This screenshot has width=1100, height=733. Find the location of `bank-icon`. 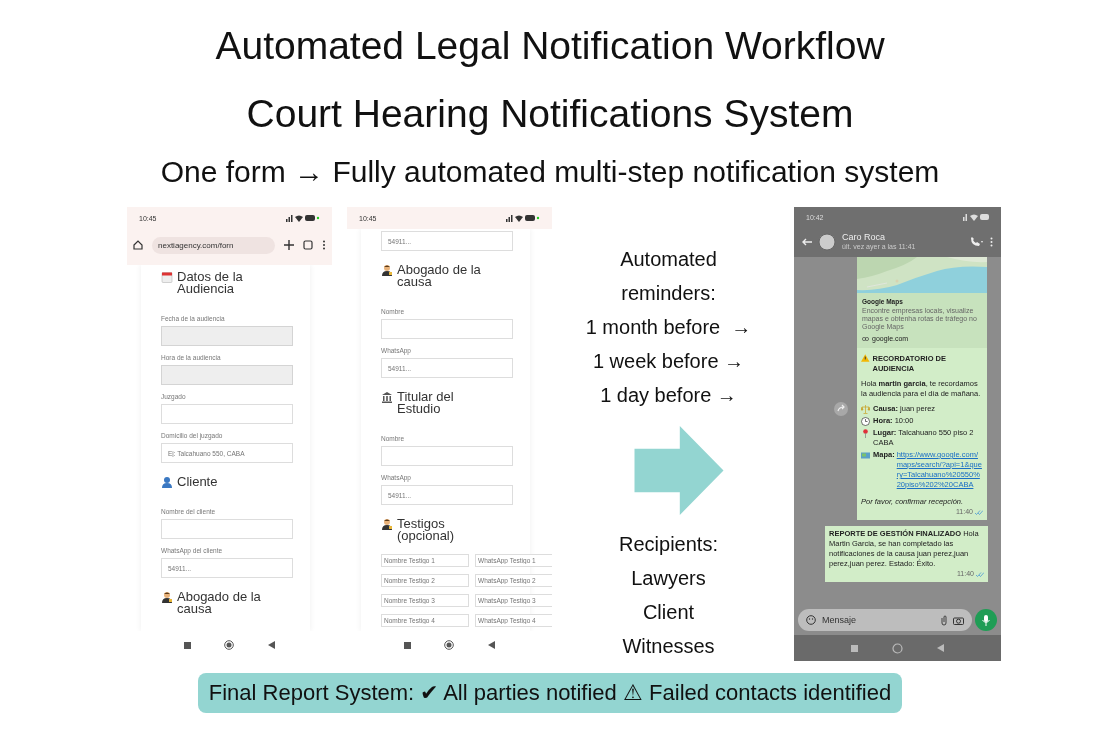

bank-icon is located at coordinates (387, 397).